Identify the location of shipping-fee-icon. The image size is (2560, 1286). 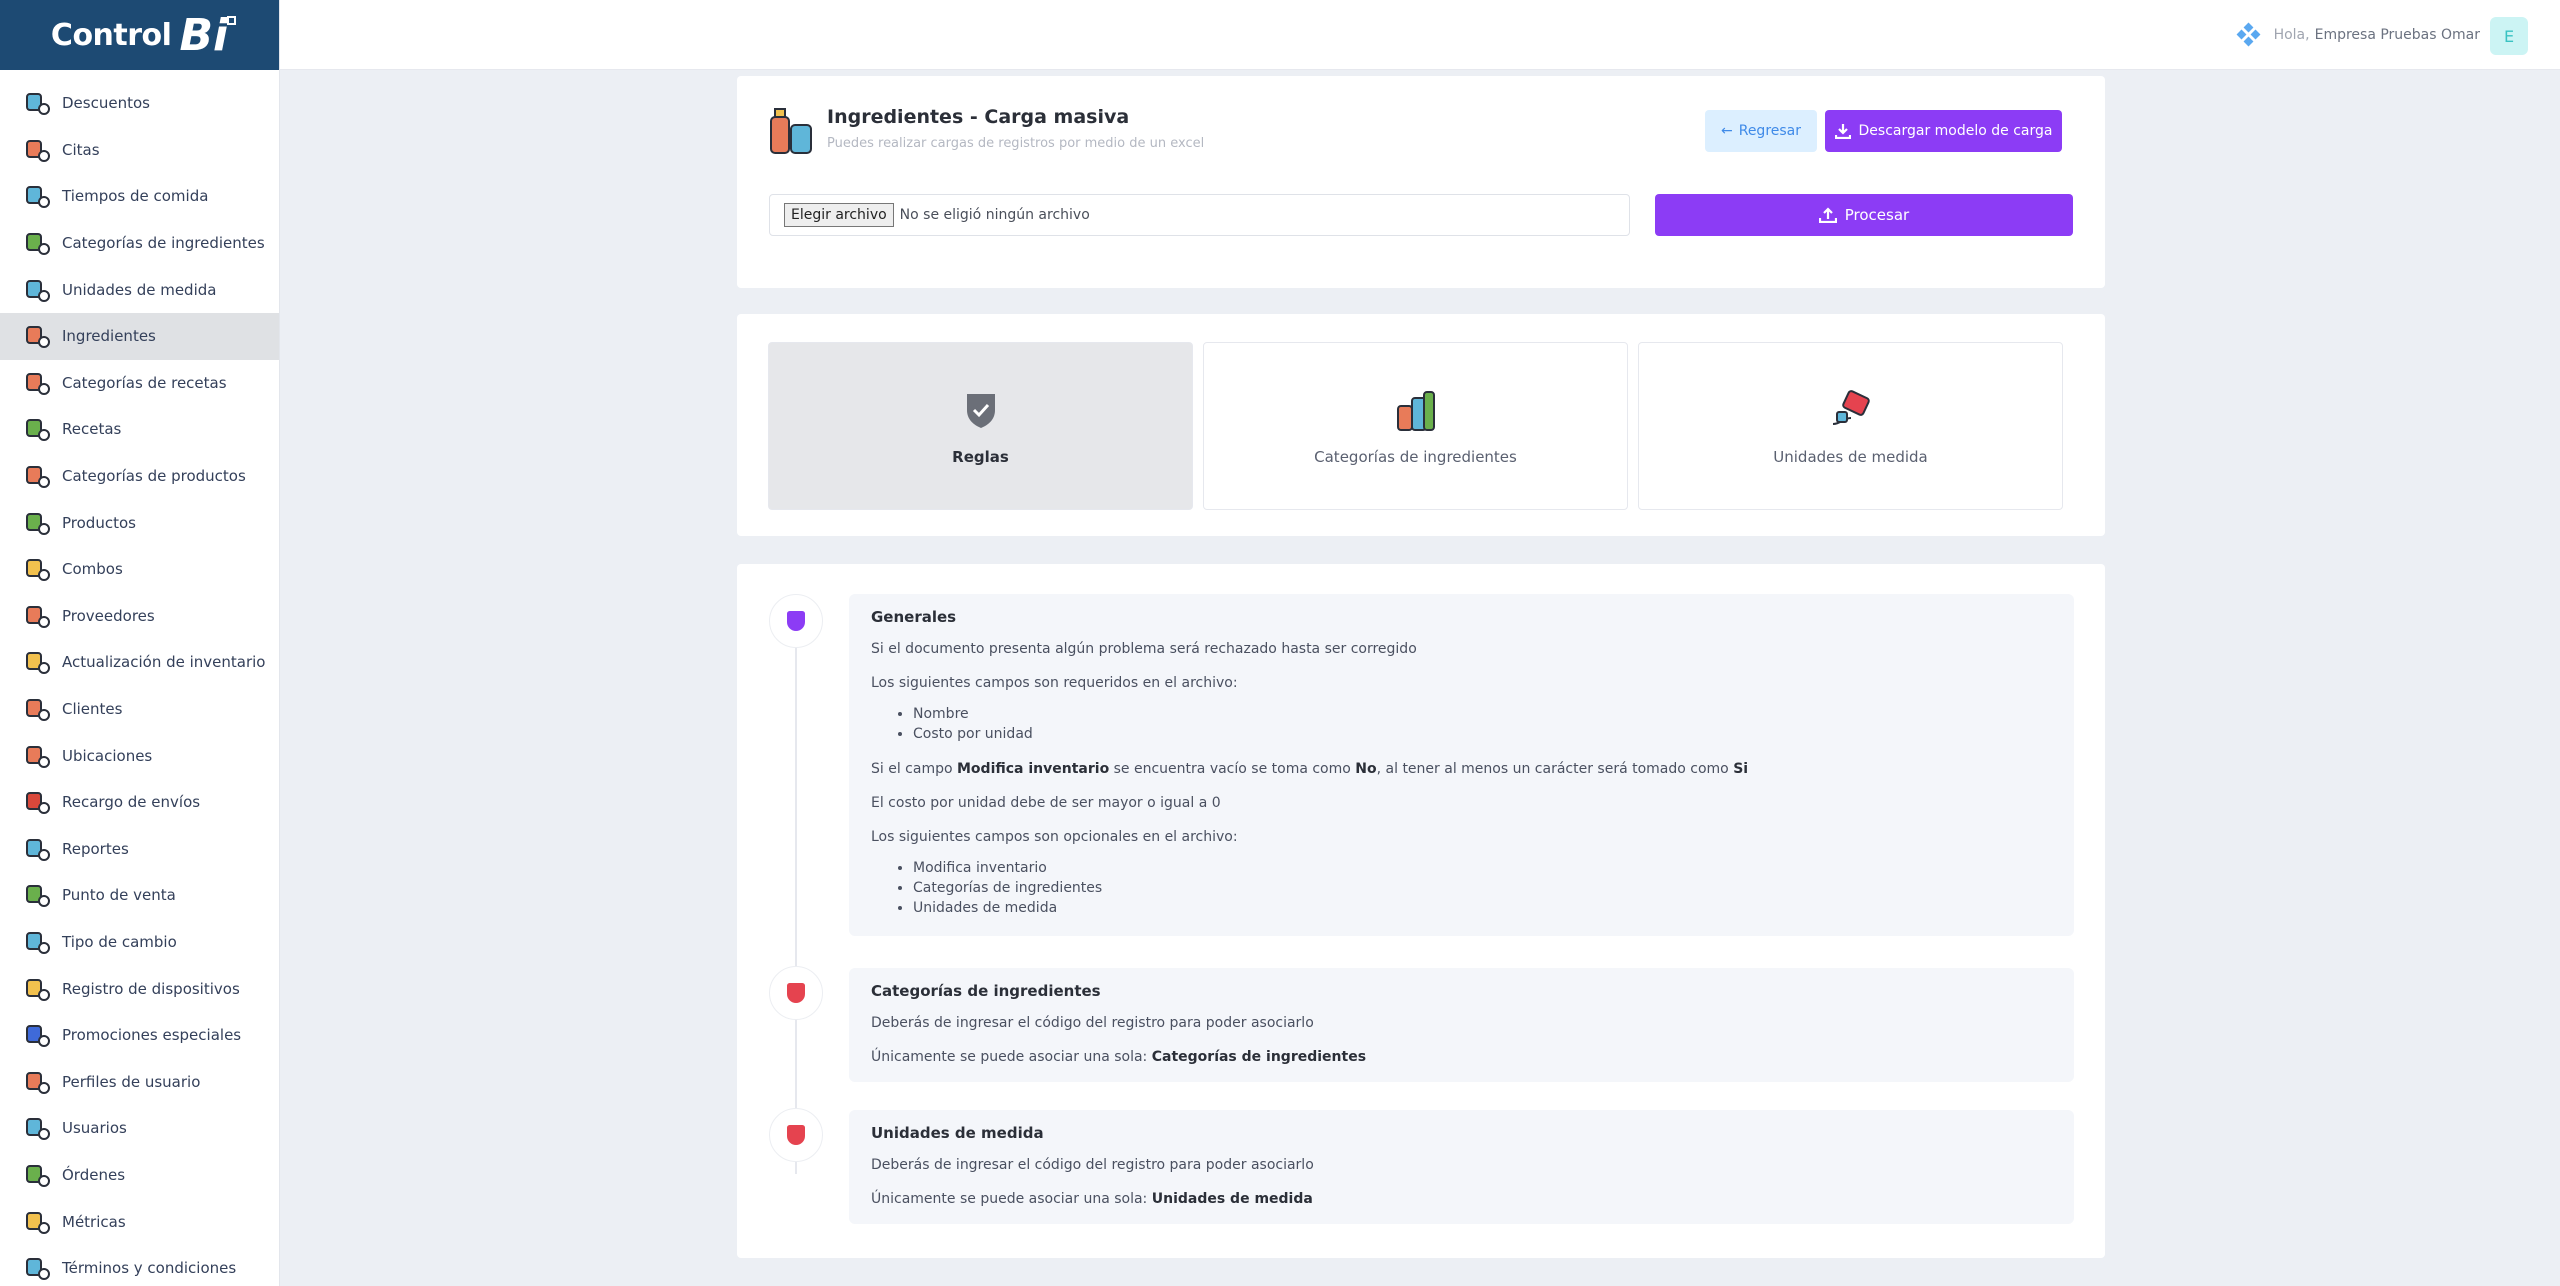
(38, 802).